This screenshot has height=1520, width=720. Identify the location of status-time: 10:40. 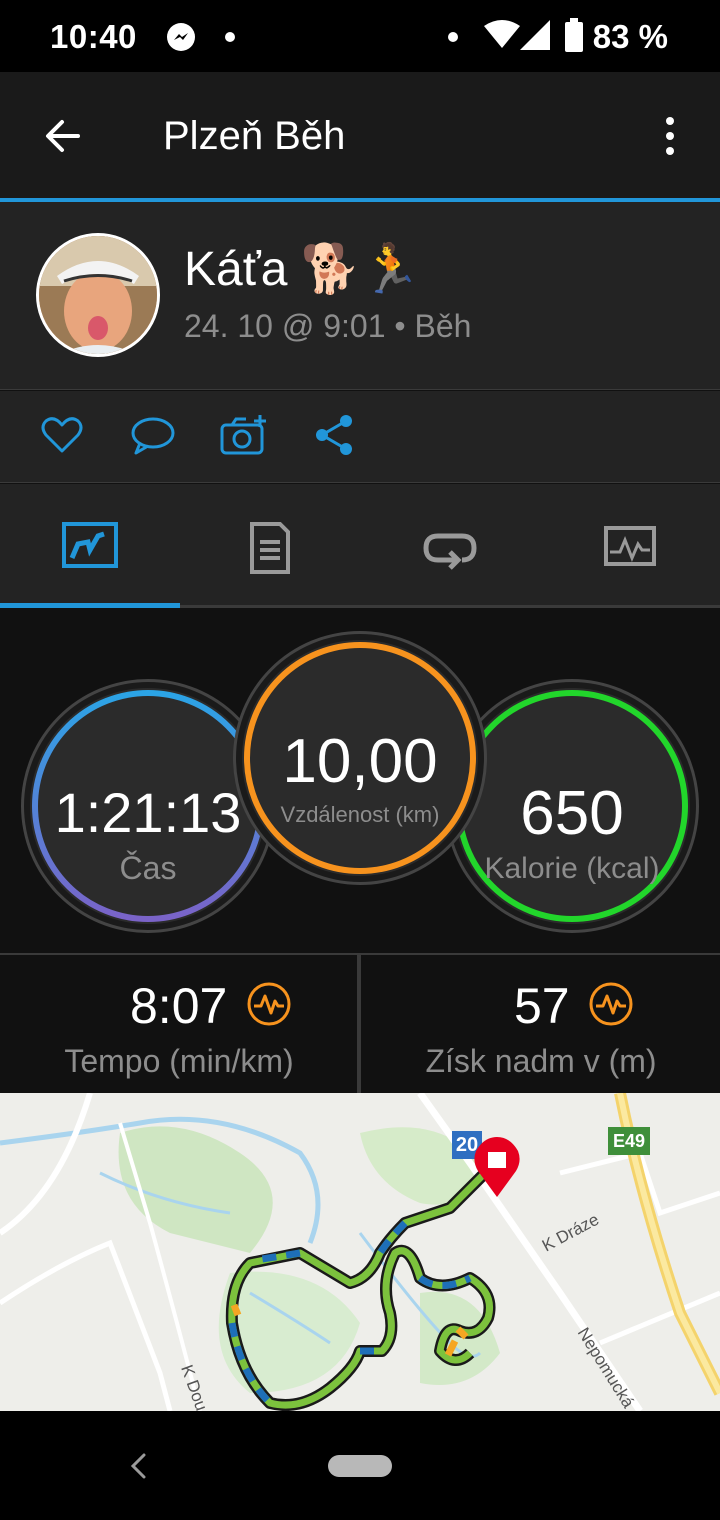
(93, 36).